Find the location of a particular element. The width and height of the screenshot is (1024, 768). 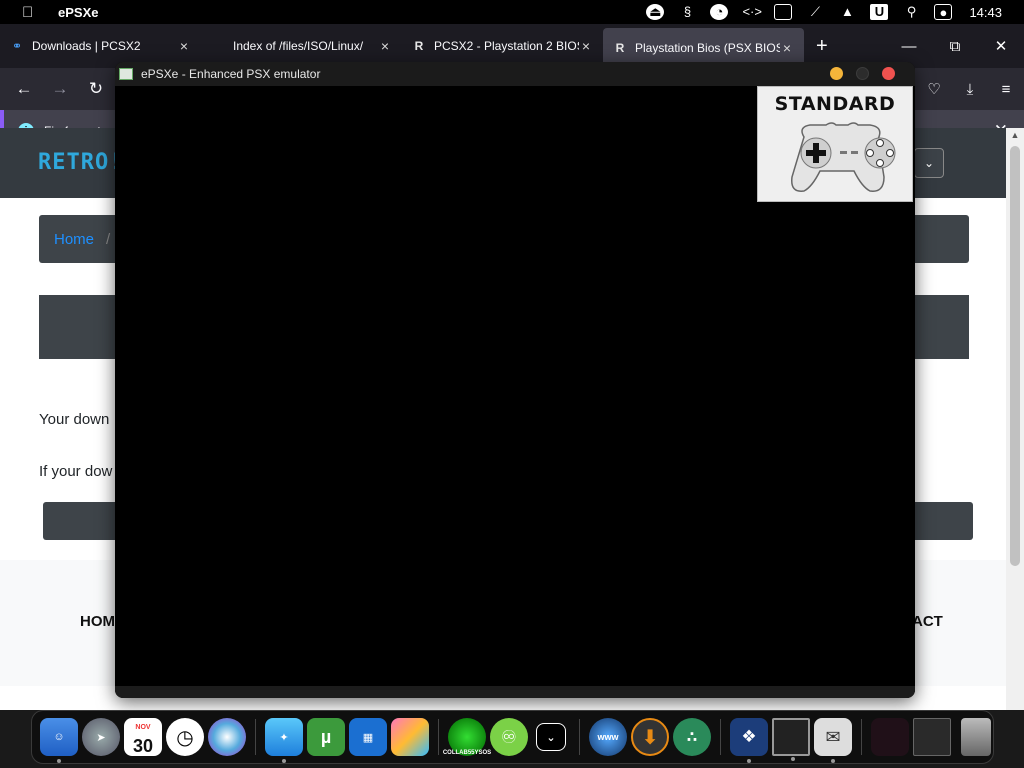

download-arrow-icon: ⬇ is located at coordinates (650, 737).